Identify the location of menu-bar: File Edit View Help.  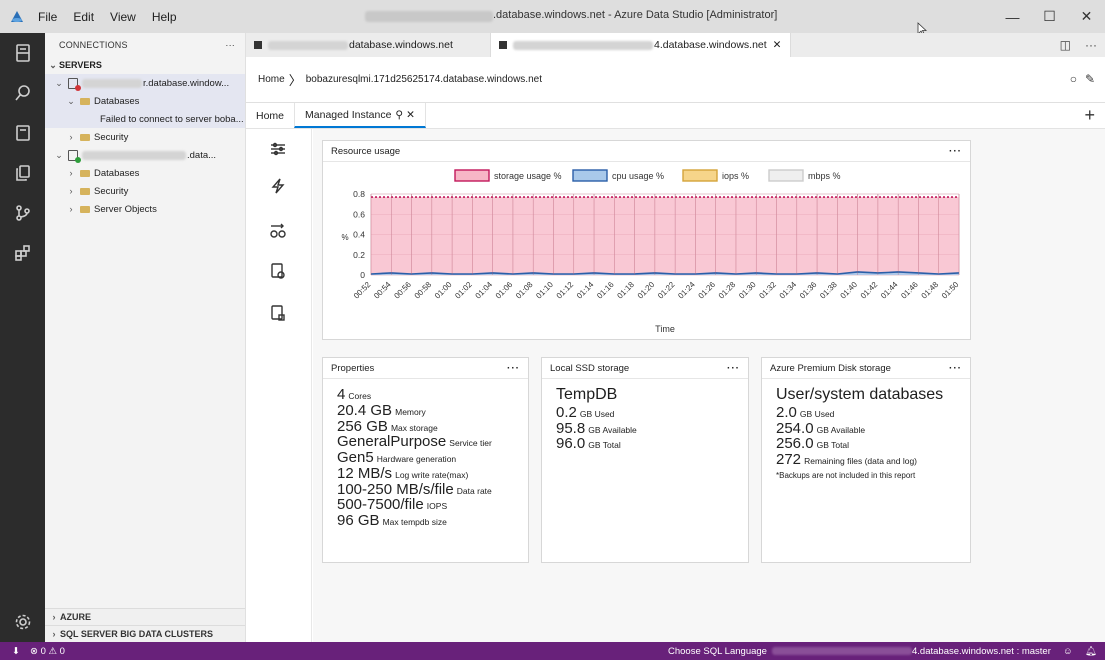
(107, 17).